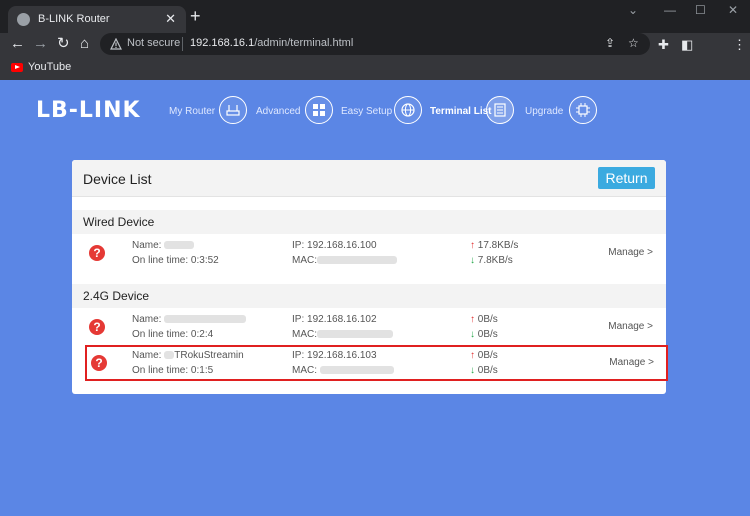  I want to click on back-icon: ←, so click(17, 44).